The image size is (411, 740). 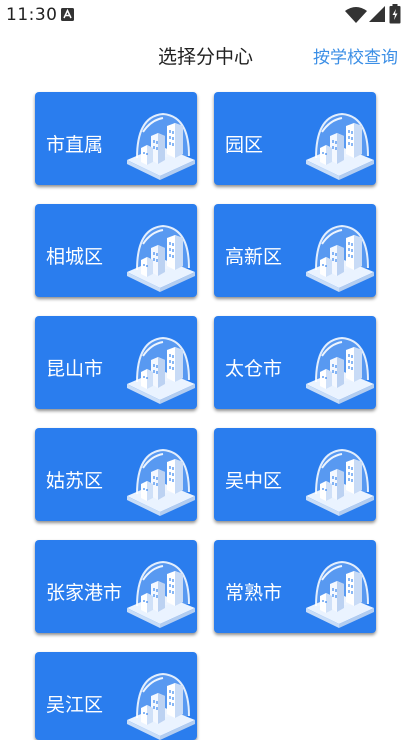 I want to click on status-icons, so click(x=375, y=14).